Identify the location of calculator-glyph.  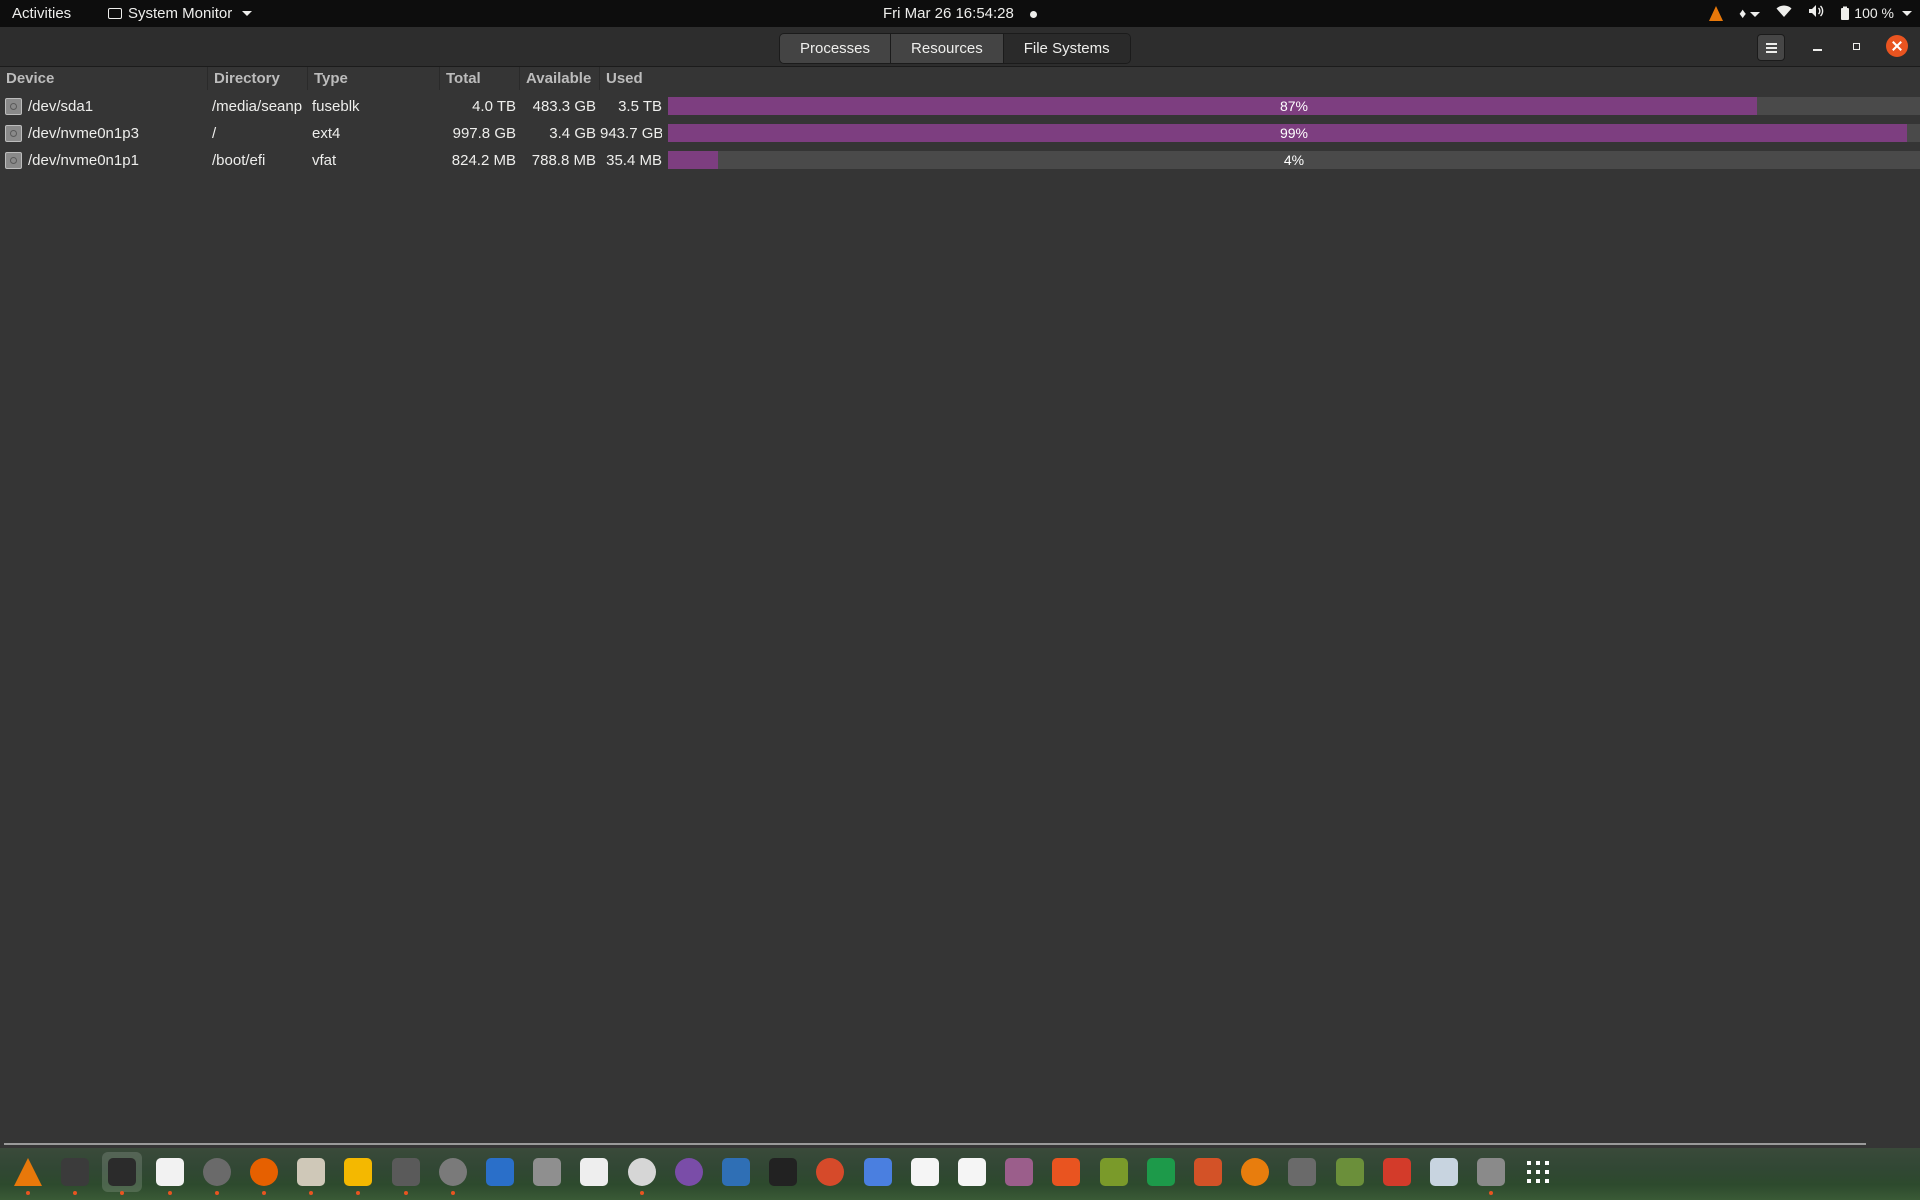
(358, 1172).